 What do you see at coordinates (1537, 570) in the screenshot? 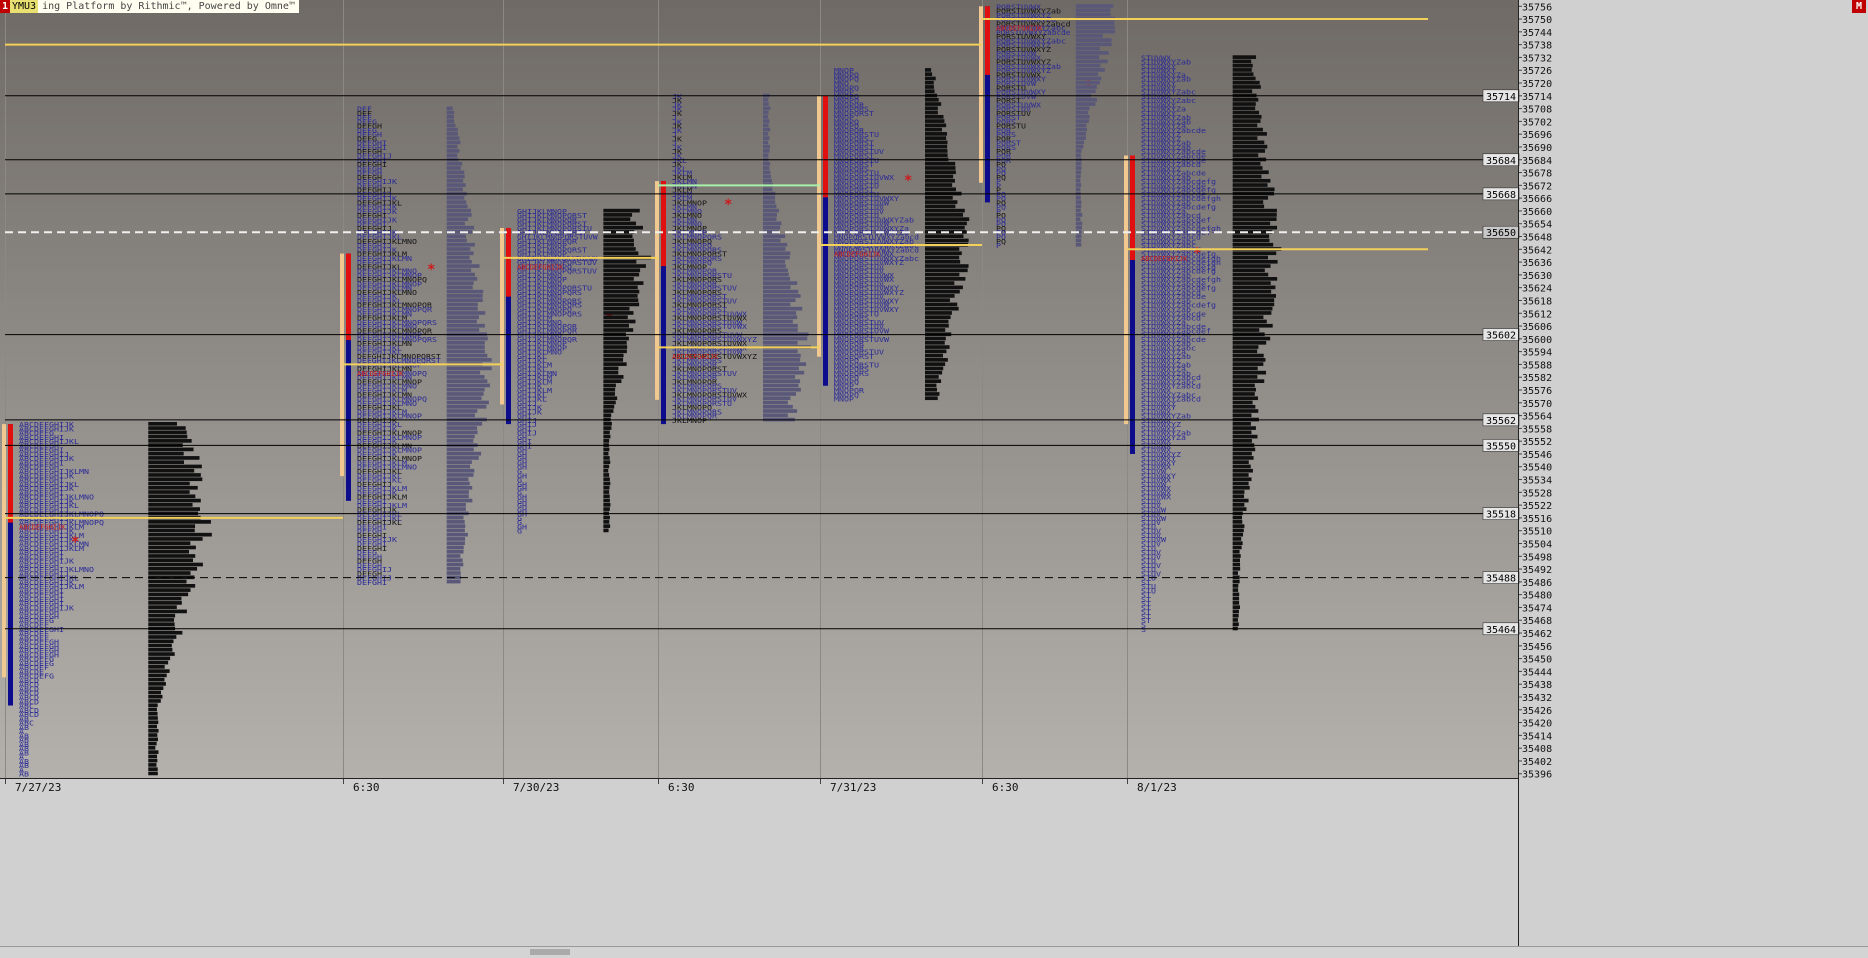
I see `price-tick-label: 35492` at bounding box center [1537, 570].